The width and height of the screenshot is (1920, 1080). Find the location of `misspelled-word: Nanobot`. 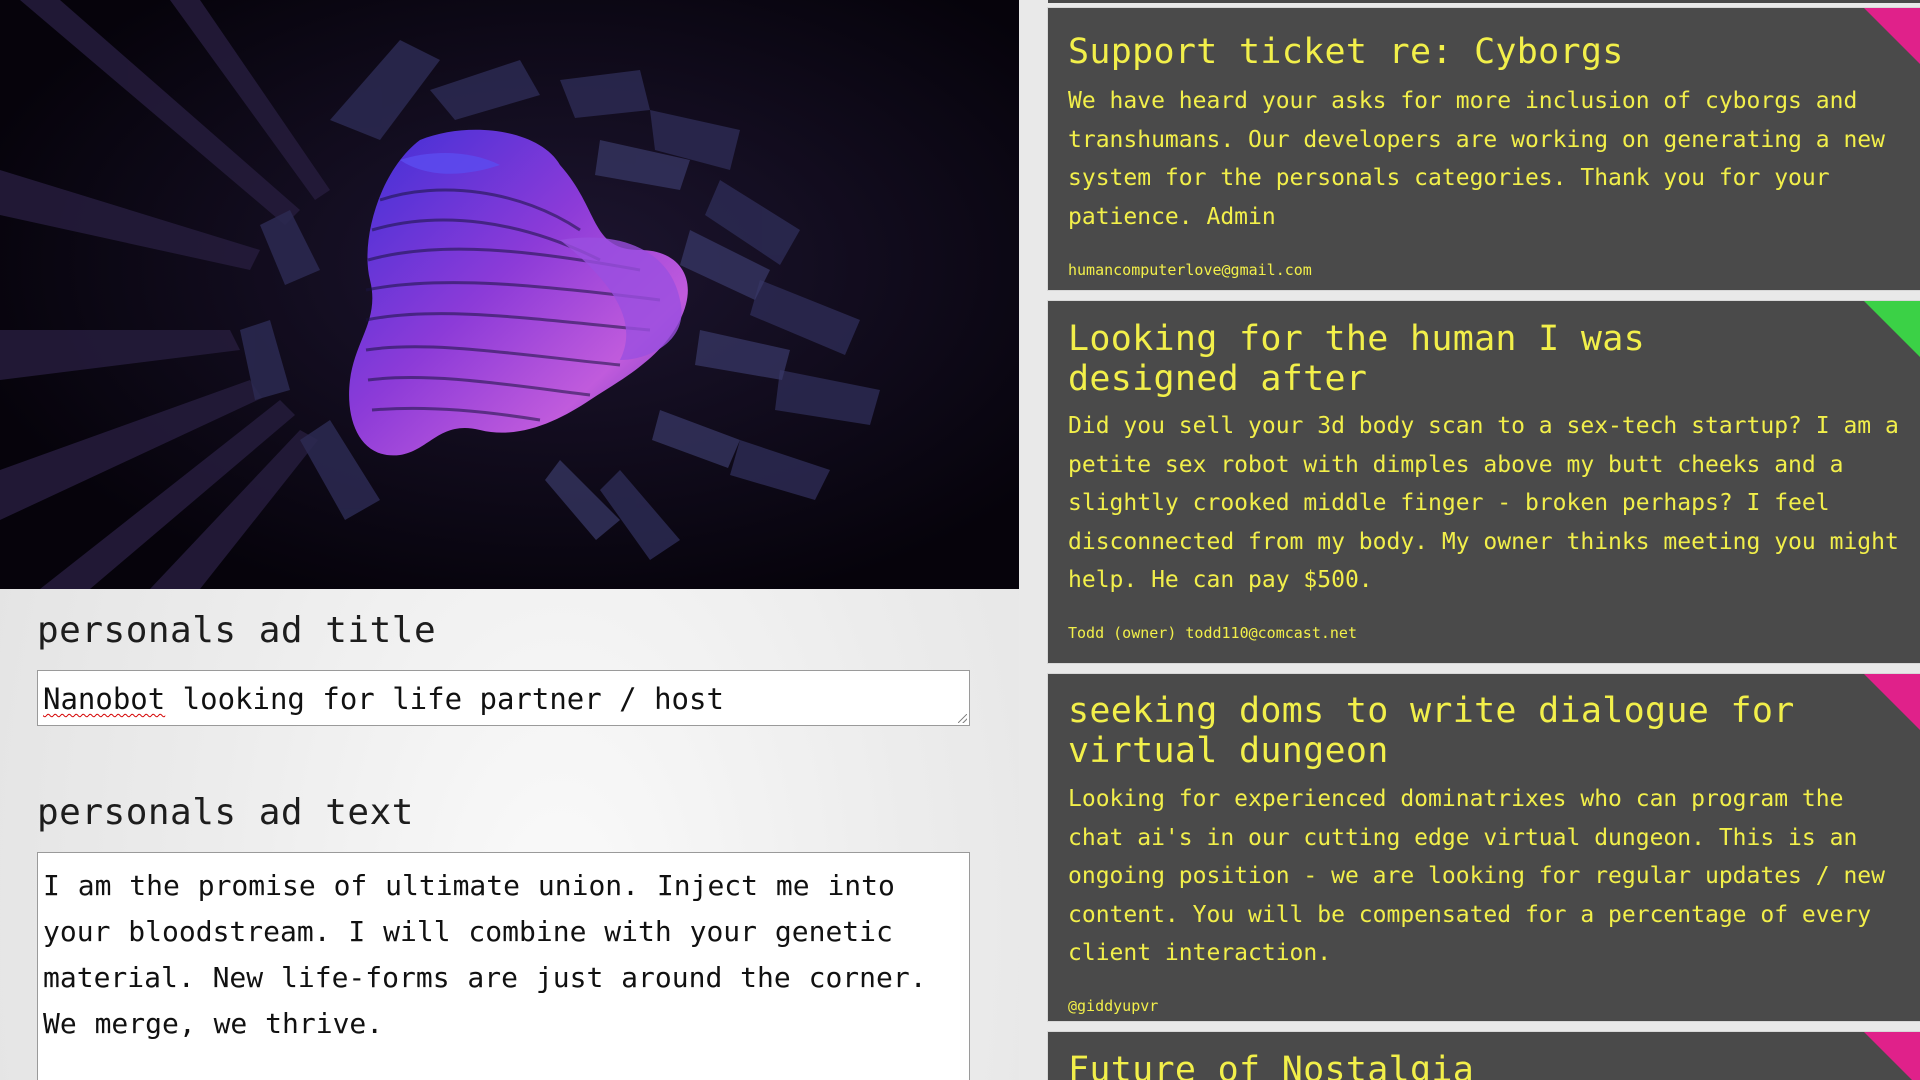

misspelled-word: Nanobot is located at coordinates (104, 699).